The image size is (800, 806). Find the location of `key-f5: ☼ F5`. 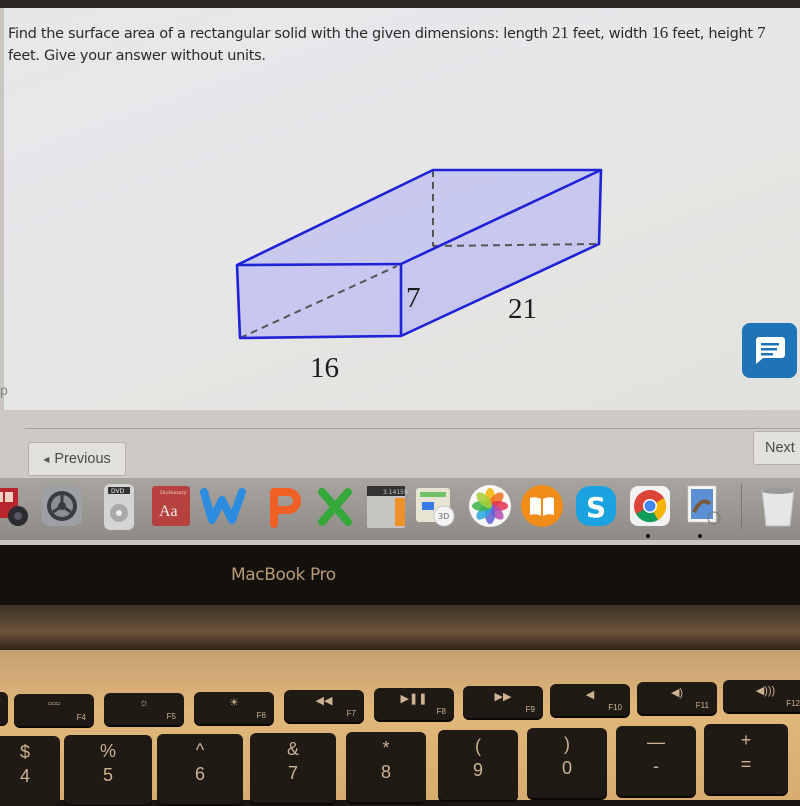

key-f5: ☼ F5 is located at coordinates (144, 709).